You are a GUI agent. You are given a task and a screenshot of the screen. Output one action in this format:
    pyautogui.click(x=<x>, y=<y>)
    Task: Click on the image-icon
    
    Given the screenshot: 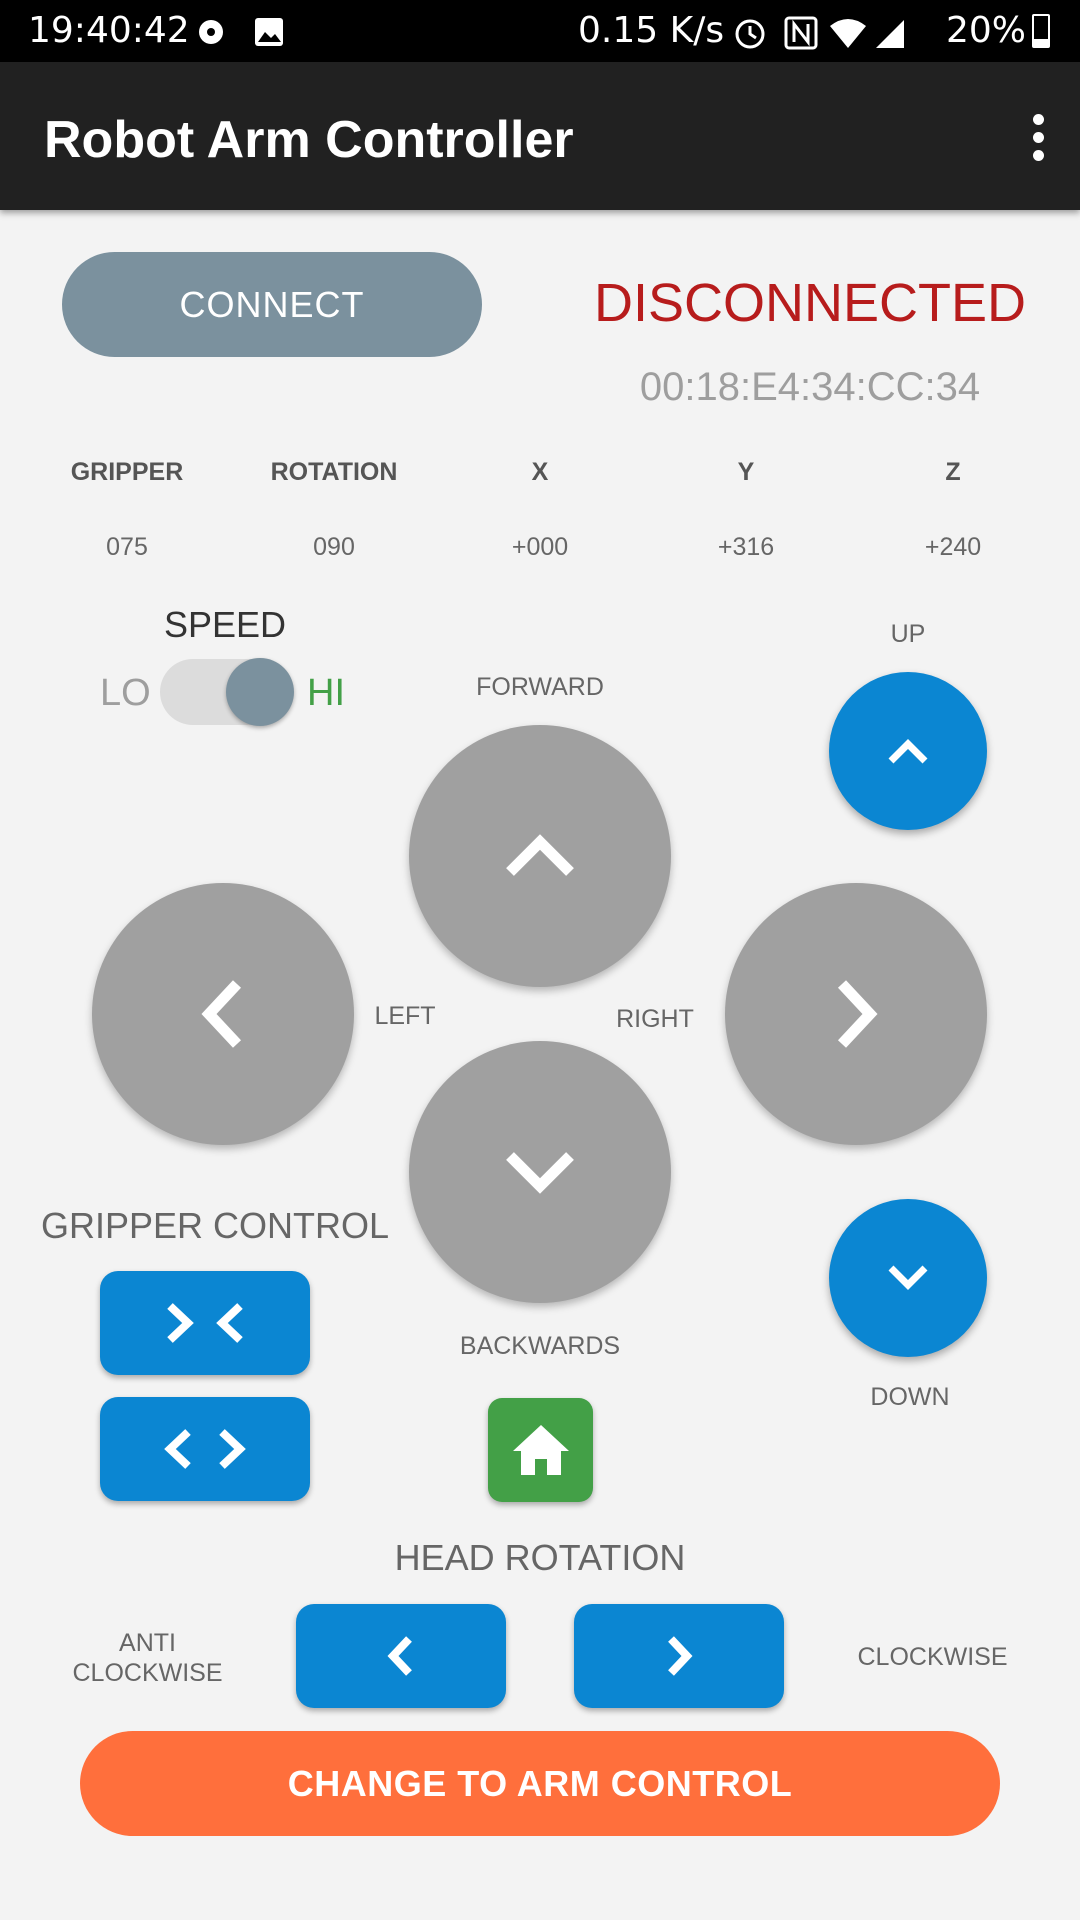 What is the action you would take?
    pyautogui.click(x=241, y=32)
    